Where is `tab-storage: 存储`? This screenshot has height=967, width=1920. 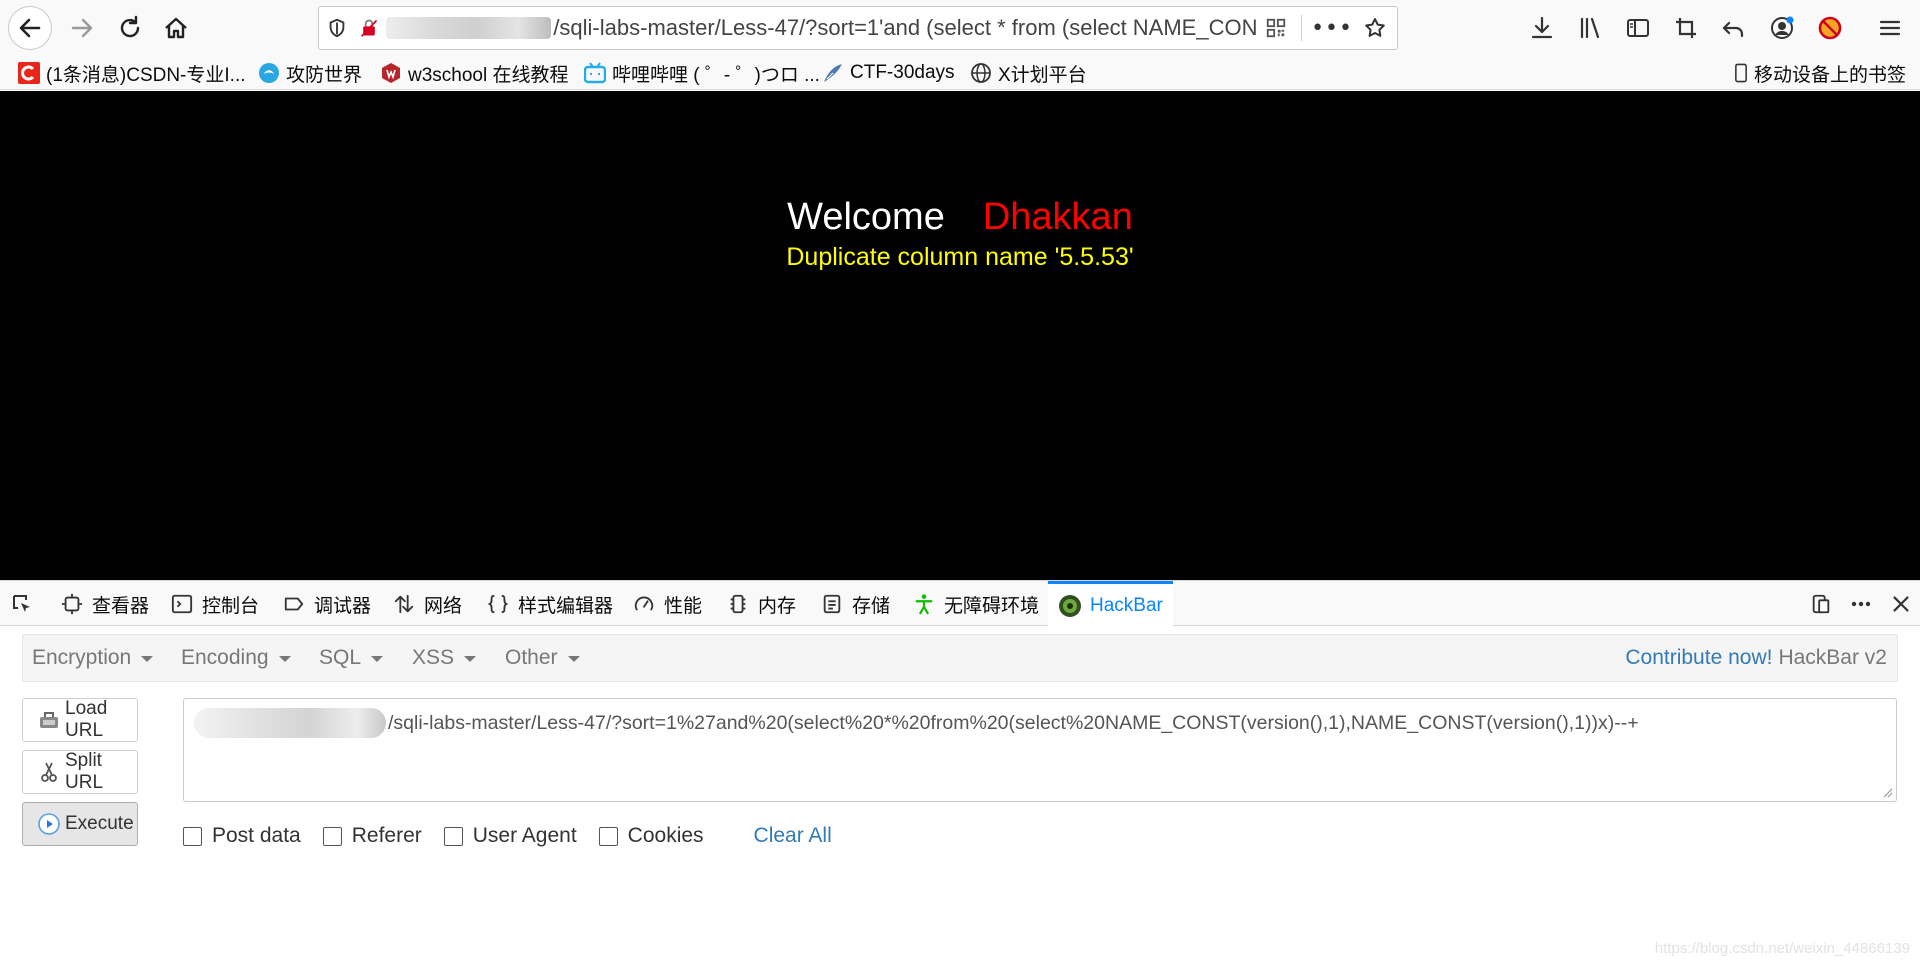
tab-storage: 存储 is located at coordinates (855, 604).